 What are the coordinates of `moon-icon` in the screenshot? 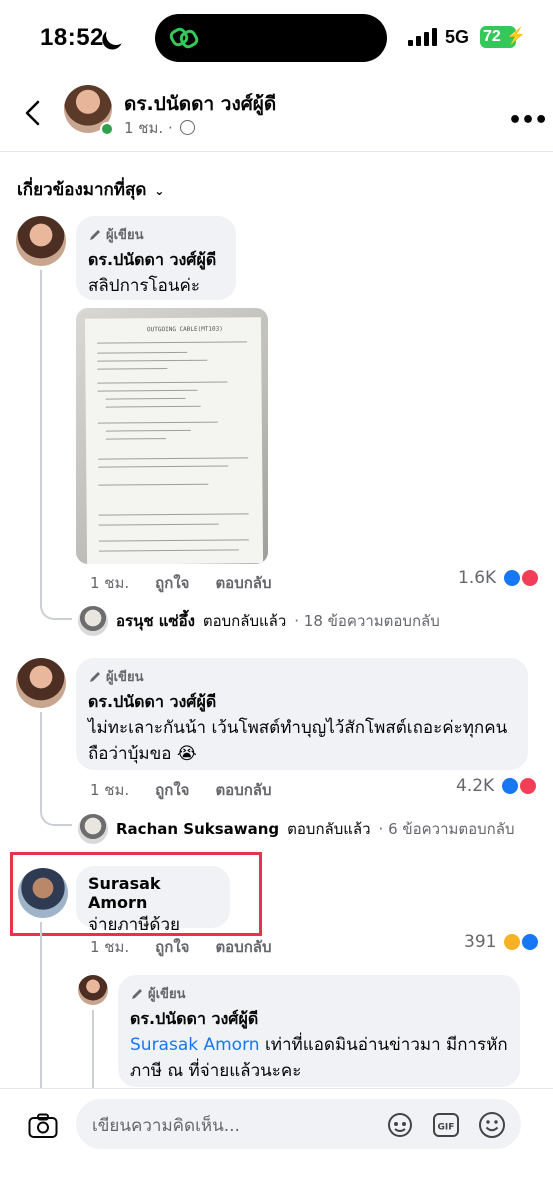 It's located at (116, 35).